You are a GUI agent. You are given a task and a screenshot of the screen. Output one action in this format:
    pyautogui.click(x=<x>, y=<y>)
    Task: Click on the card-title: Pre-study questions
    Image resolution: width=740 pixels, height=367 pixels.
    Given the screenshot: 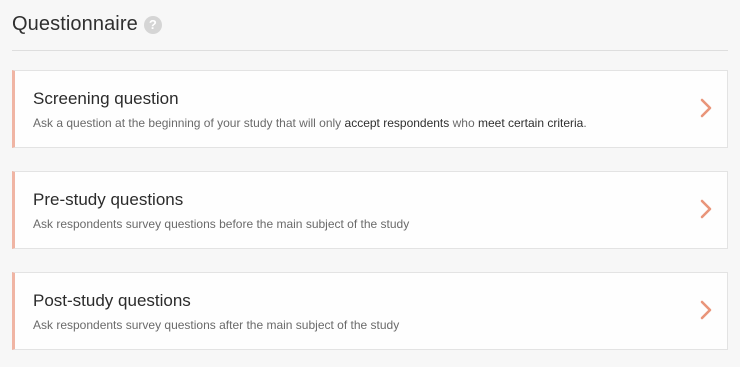 What is the action you would take?
    pyautogui.click(x=108, y=199)
    